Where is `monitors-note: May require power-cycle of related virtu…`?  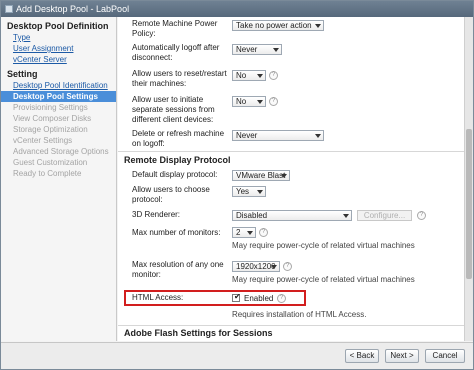
monitors-note: May require power-cycle of related virtu… is located at coordinates (323, 245).